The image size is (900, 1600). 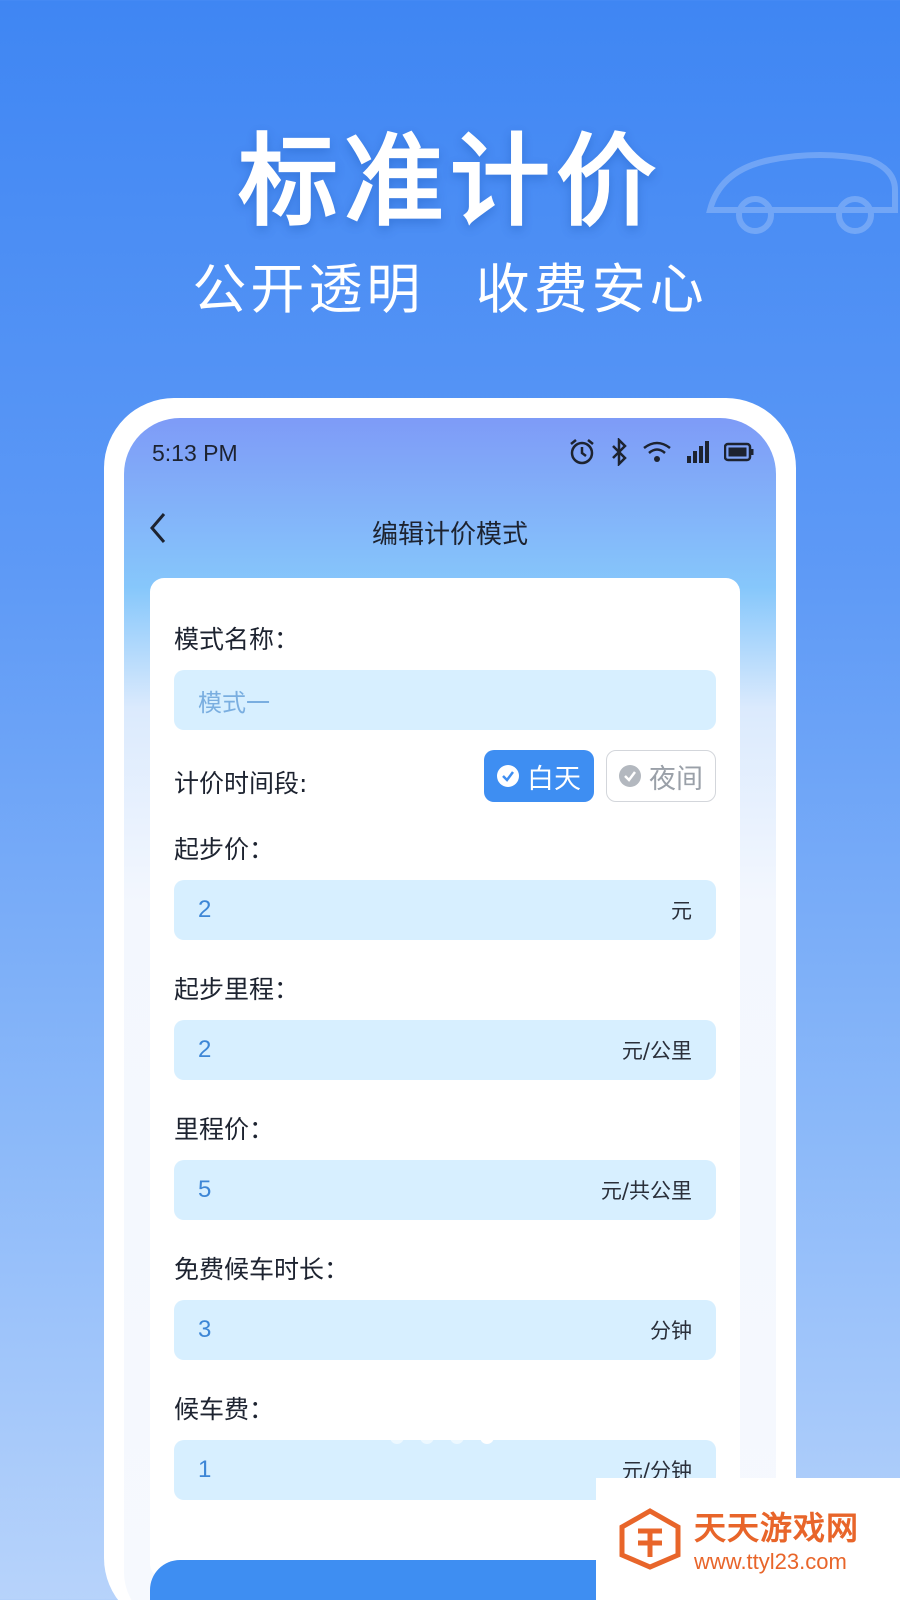 I want to click on status-bar: 5:13 PM, so click(x=450, y=453).